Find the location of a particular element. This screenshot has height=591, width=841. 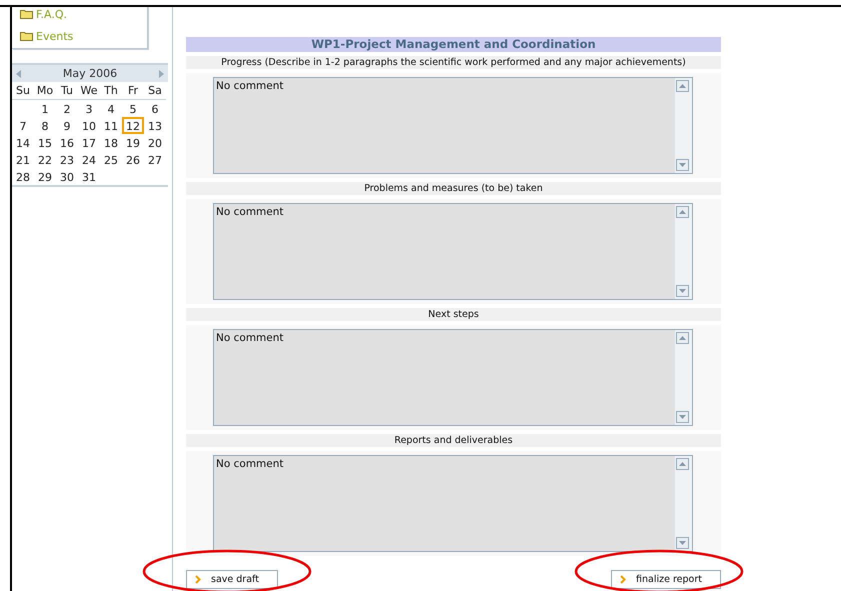

calendar-day: 5 is located at coordinates (133, 108).